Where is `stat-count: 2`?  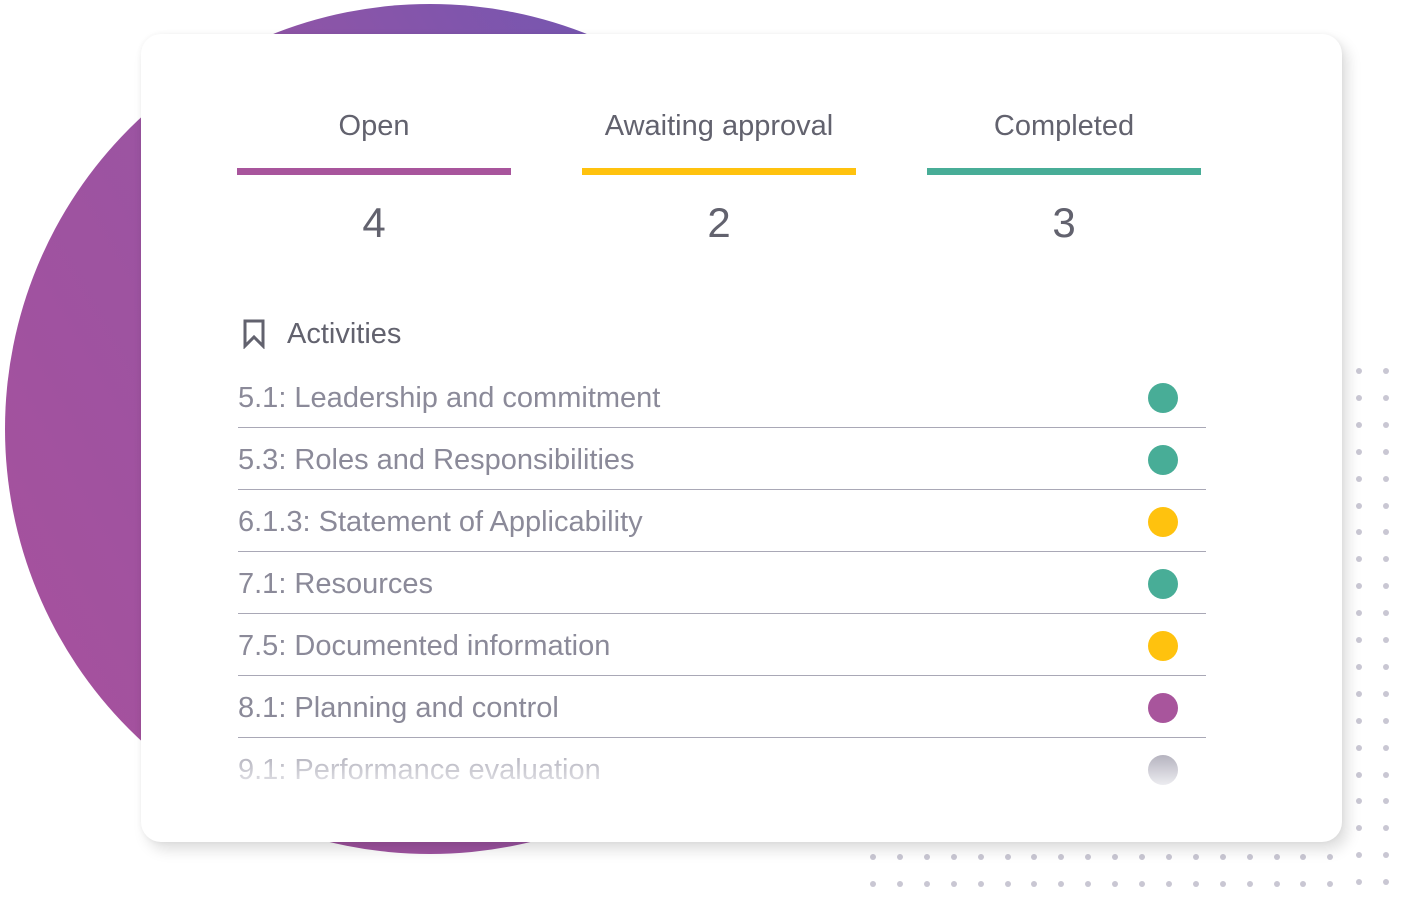
stat-count: 2 is located at coordinates (719, 222).